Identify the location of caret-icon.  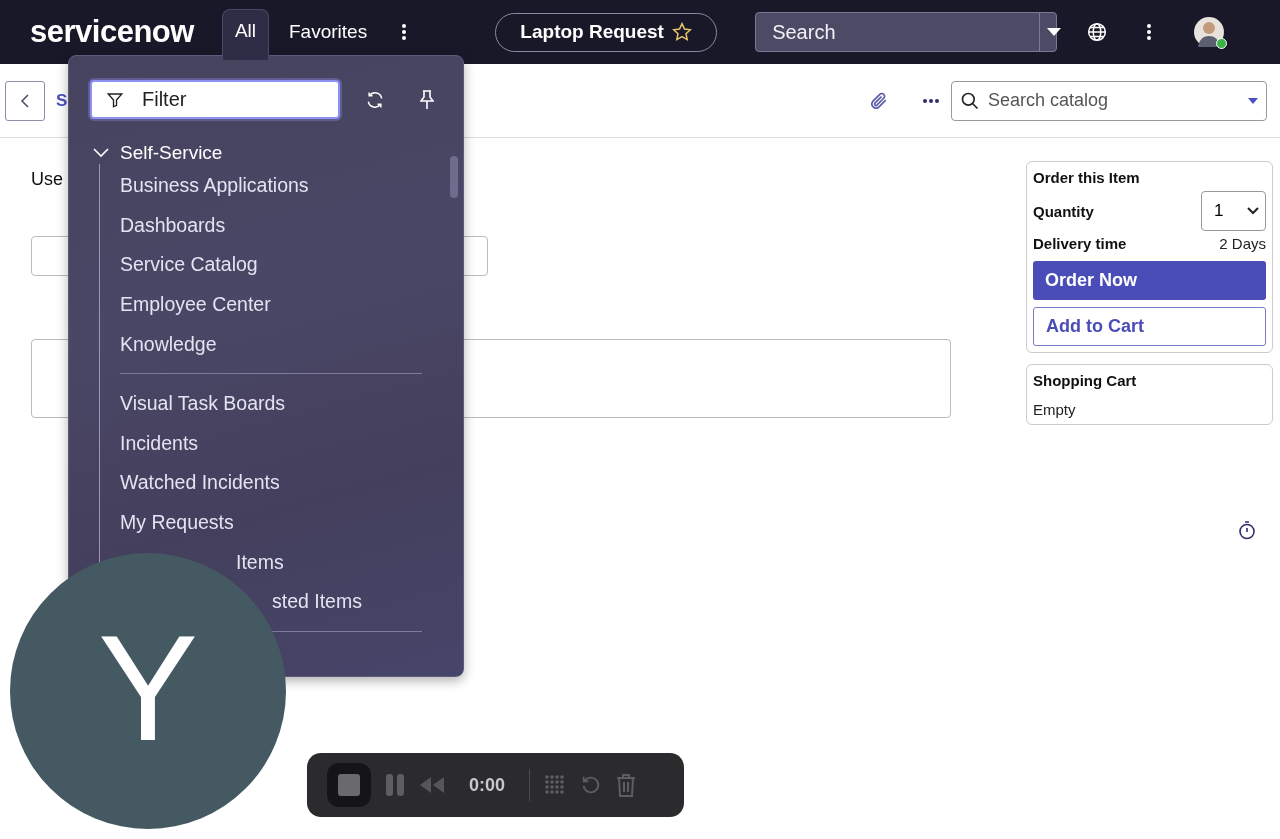
(1253, 100).